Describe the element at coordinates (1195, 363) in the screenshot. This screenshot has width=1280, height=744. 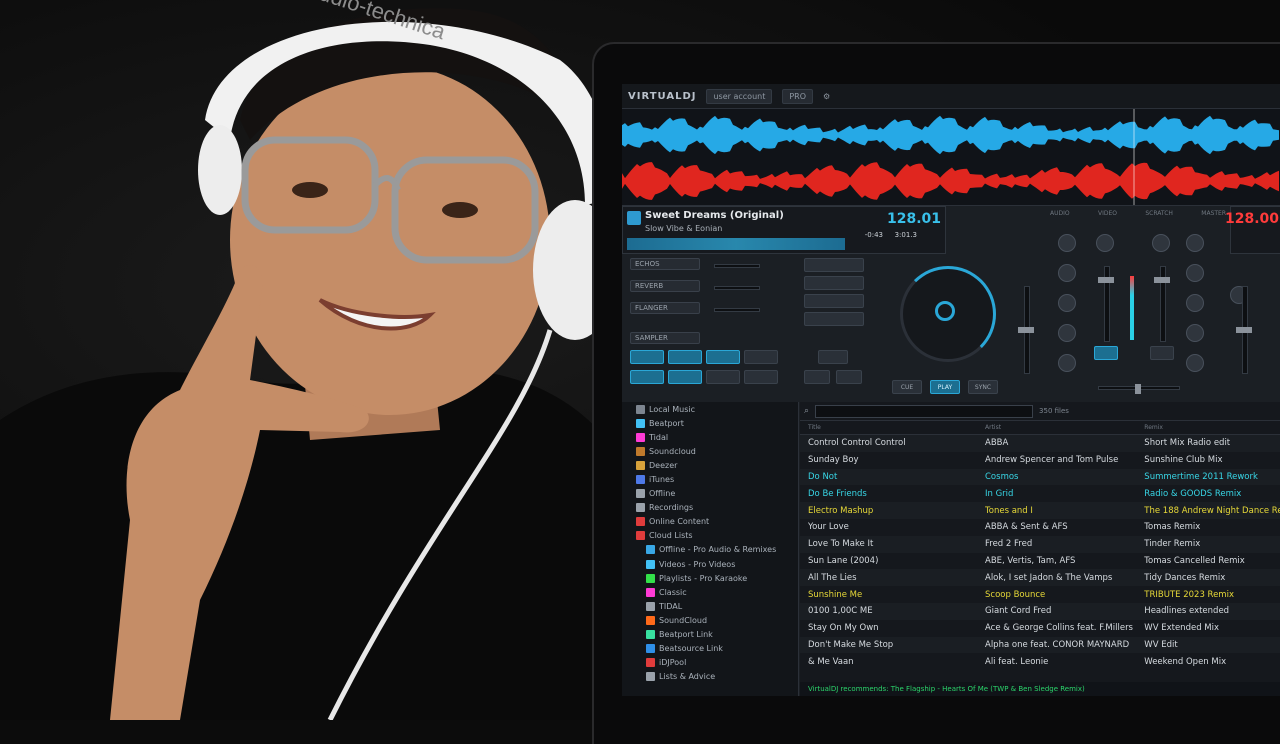
I see `filter-knob-right` at that location.